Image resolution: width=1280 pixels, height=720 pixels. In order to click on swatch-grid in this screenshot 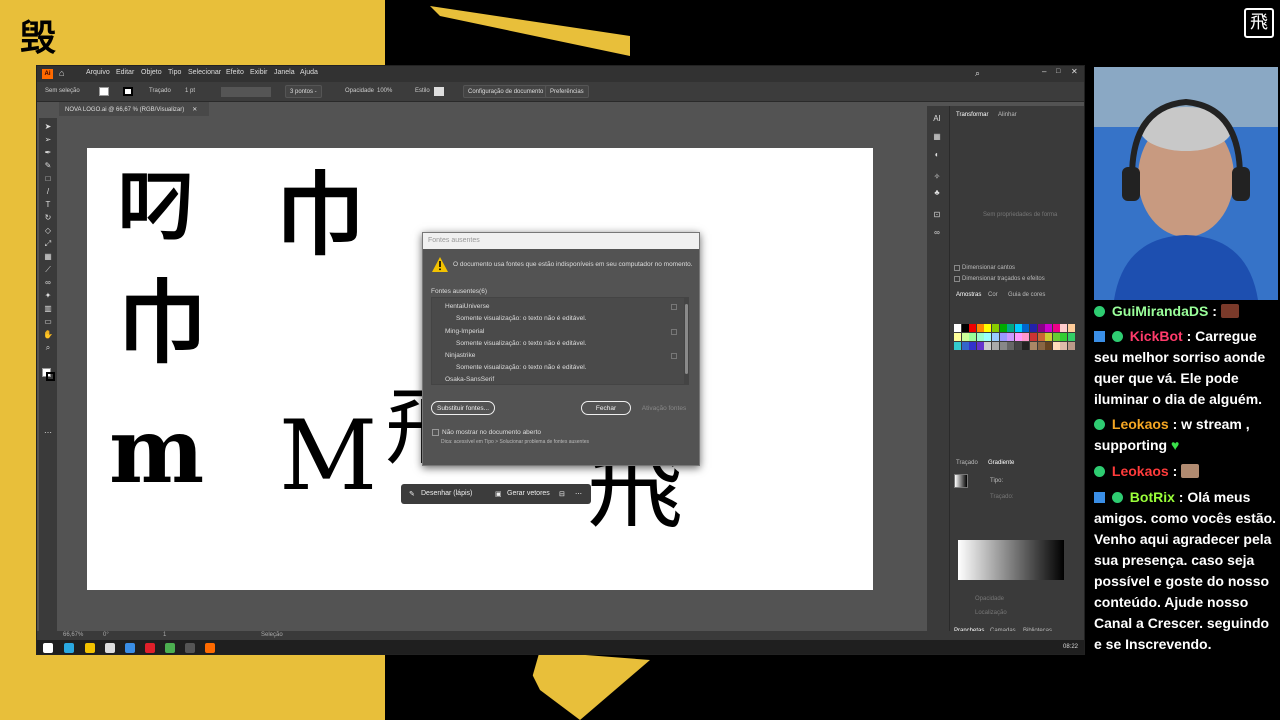, I will do `click(1016, 349)`.